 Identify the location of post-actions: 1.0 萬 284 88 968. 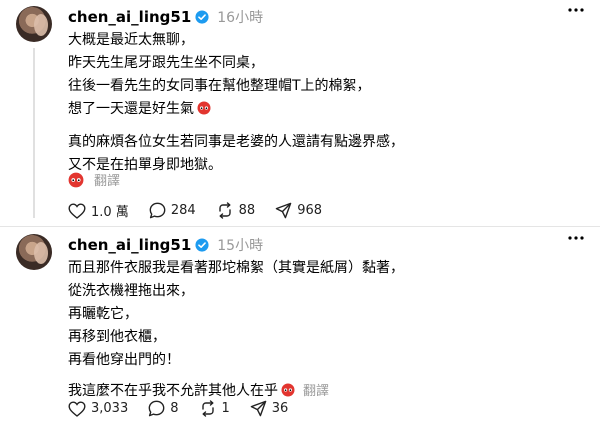
(205, 210).